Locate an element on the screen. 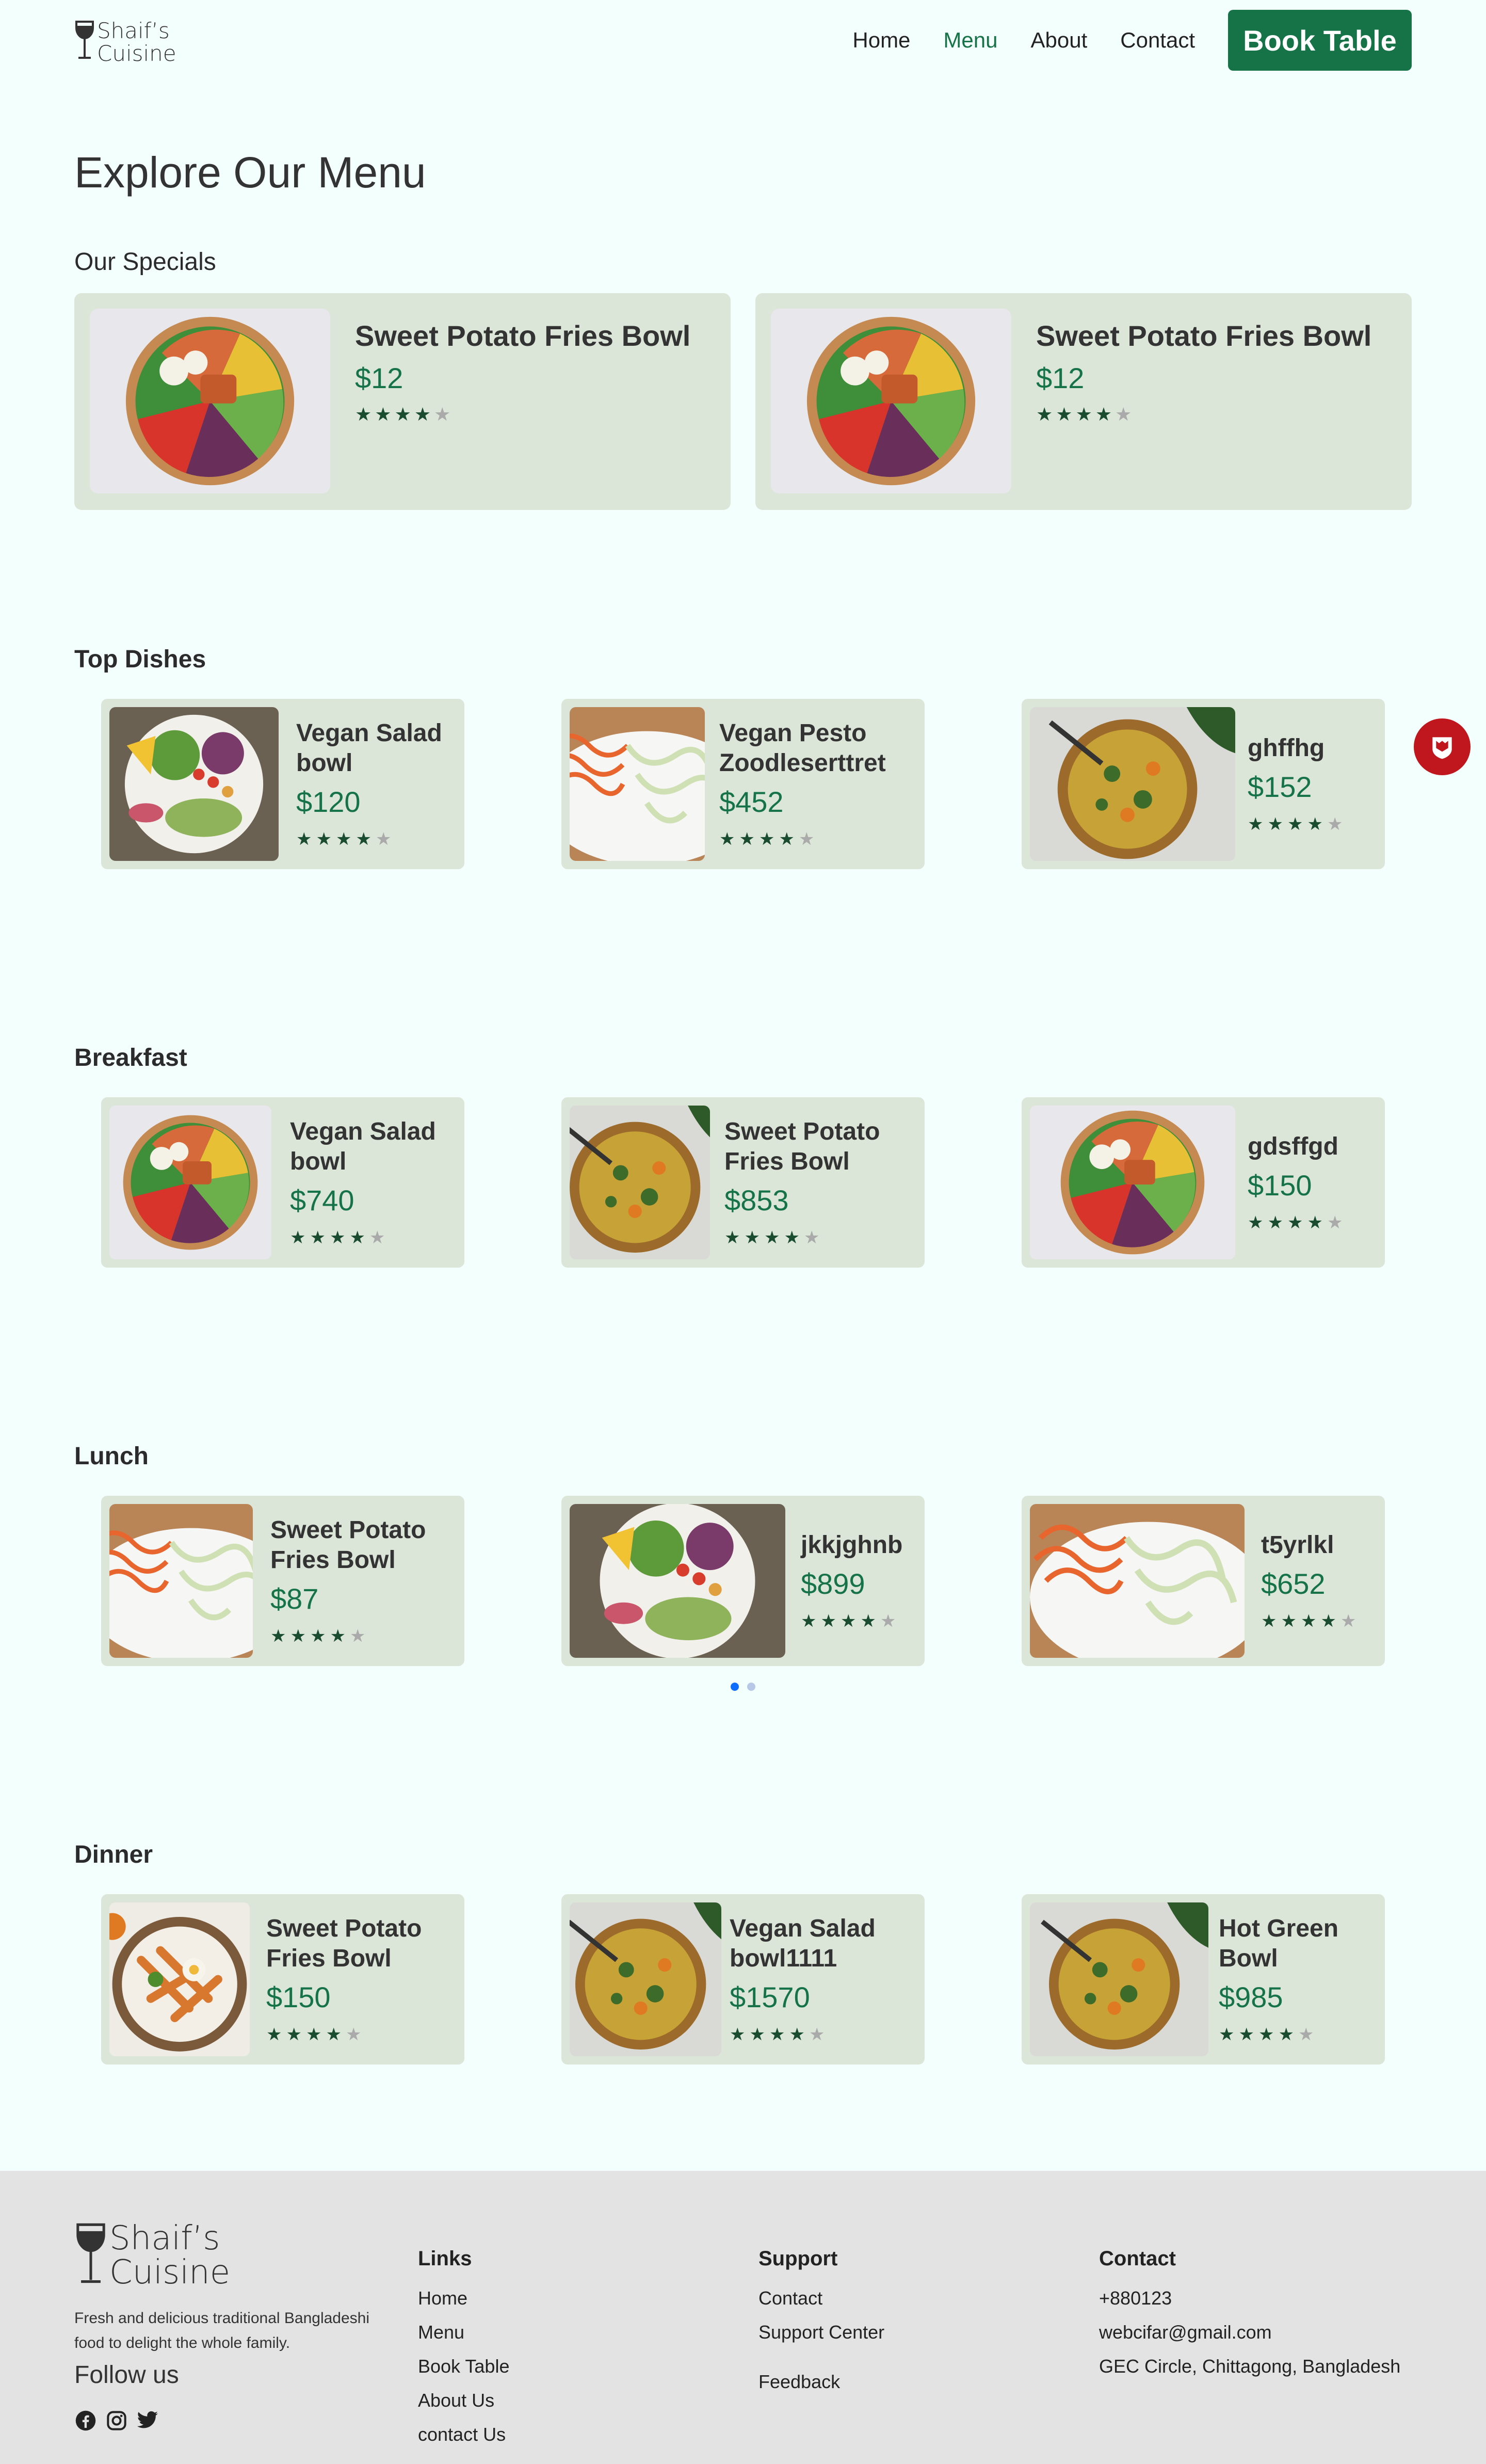 The image size is (1486, 2464). page-title: Explore Our Menu is located at coordinates (250, 172).